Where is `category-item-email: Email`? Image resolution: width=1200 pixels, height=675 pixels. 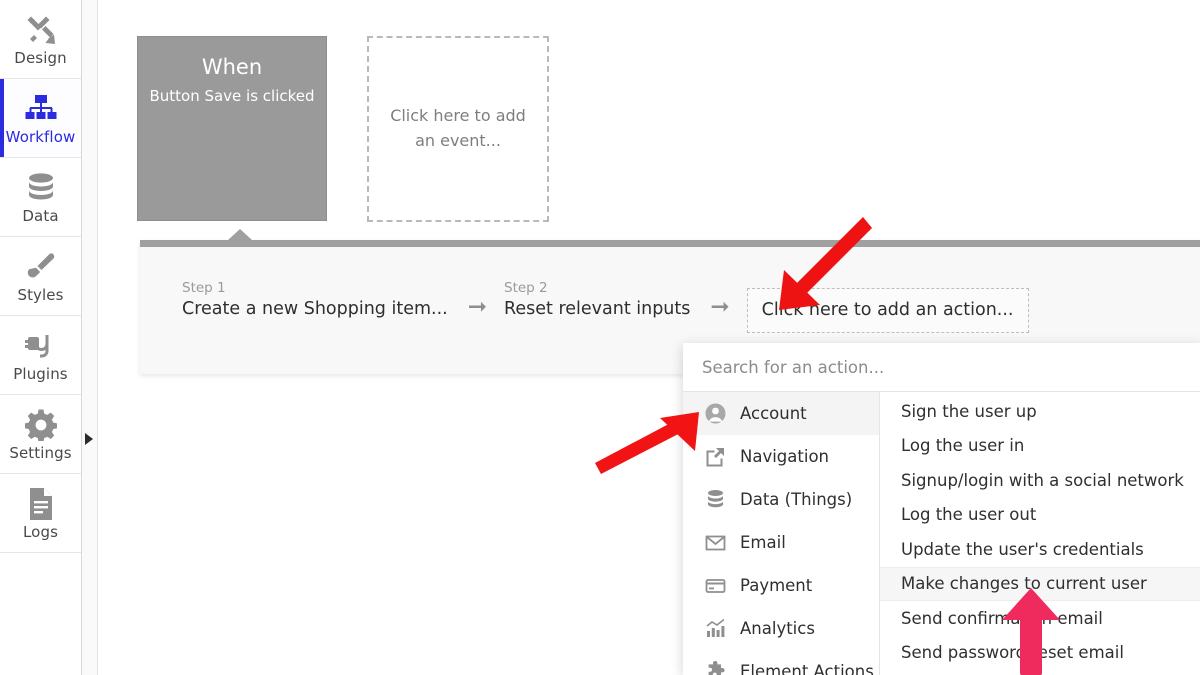 category-item-email: Email is located at coordinates (781, 542).